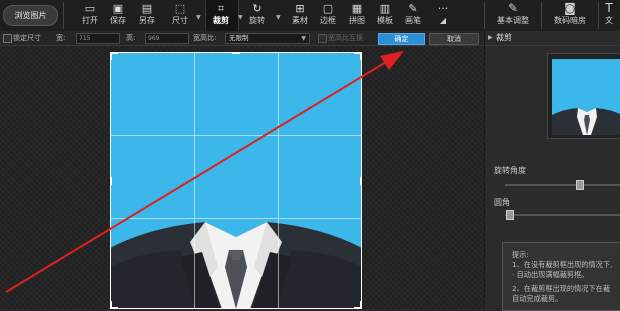 The height and width of the screenshot is (311, 620). I want to click on more-button: ··· ◢, so click(443, 14).